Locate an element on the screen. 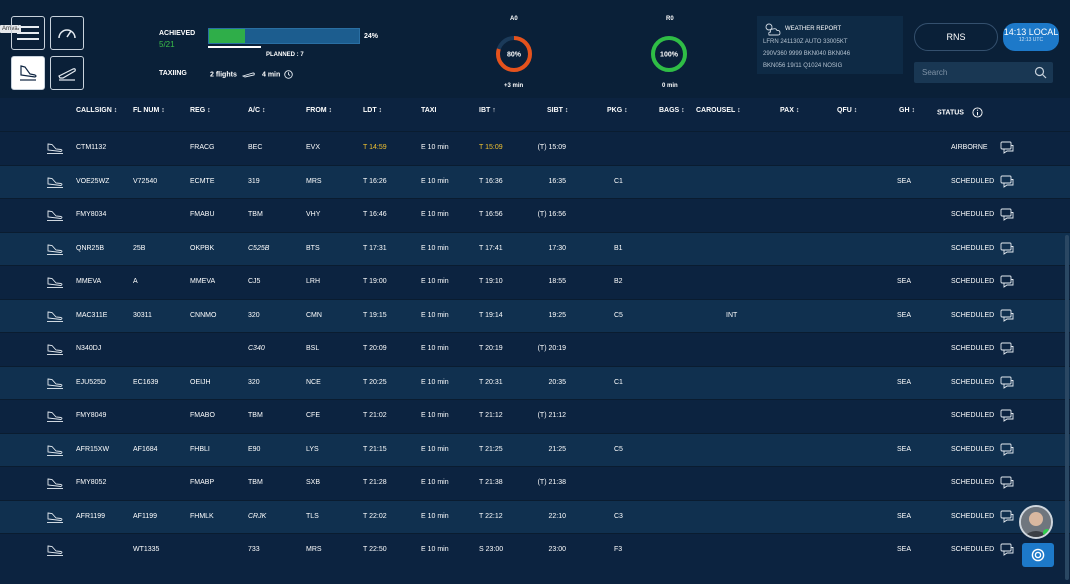  a0-gauge: 80% is located at coordinates (514, 54).